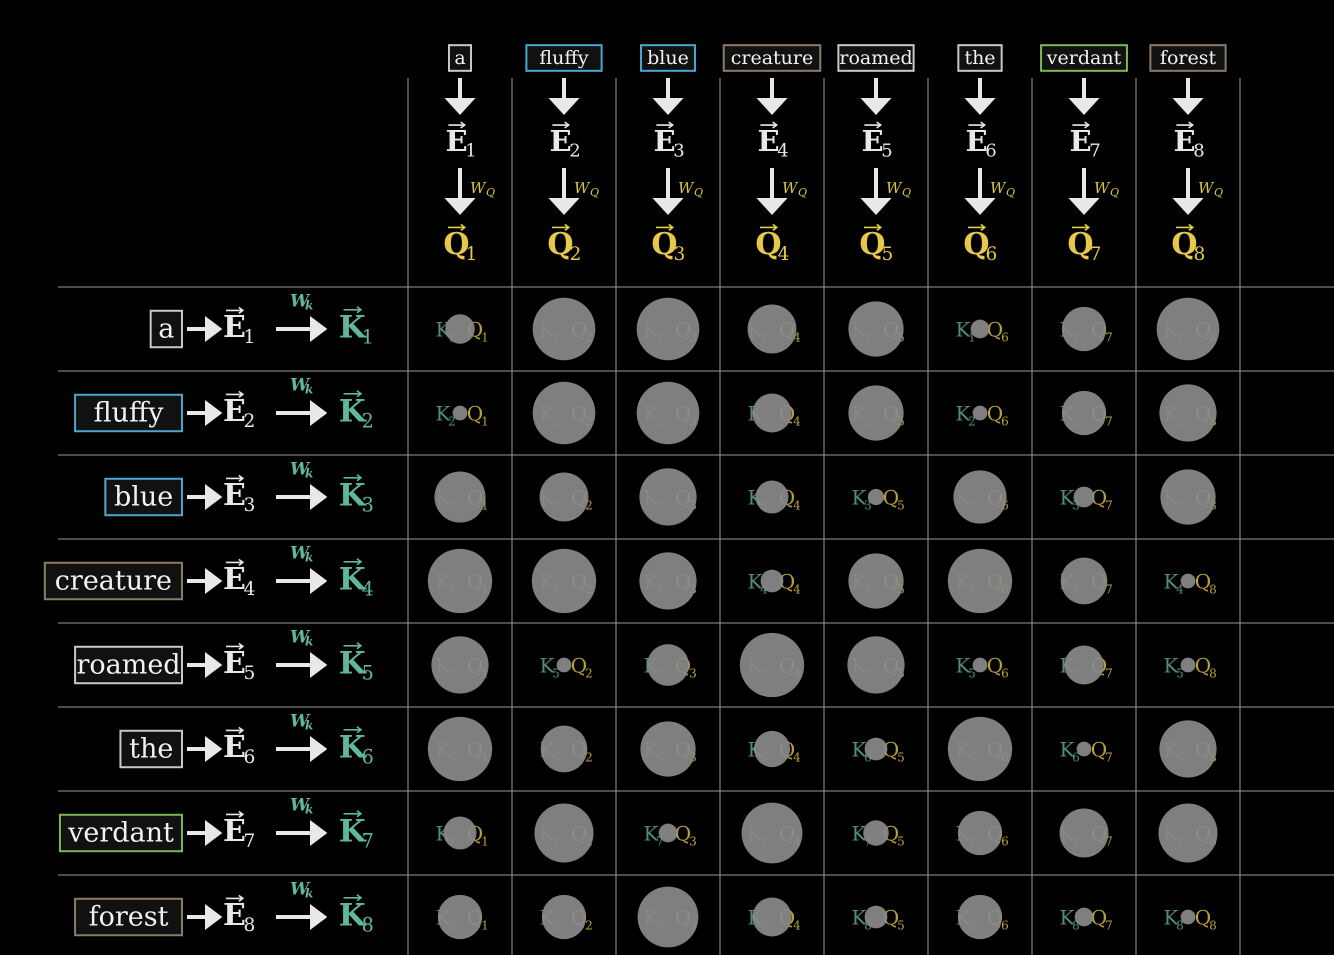 The image size is (1334, 955). What do you see at coordinates (990, 151) in the screenshot?
I see `column-embedding-6-subscript: 6` at bounding box center [990, 151].